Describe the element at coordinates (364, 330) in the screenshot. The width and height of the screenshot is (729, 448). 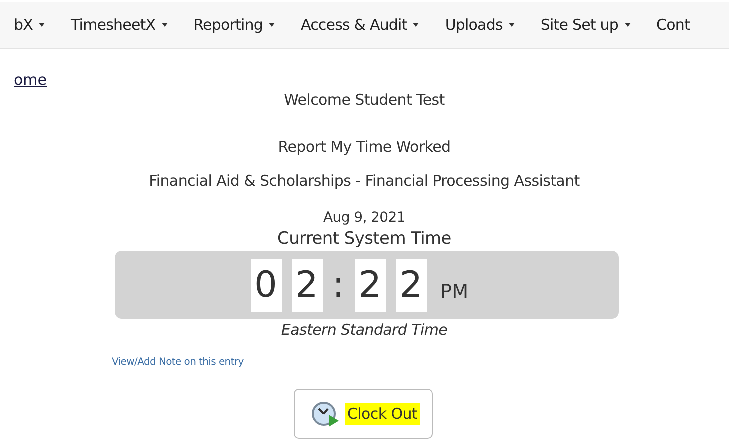
I see `timezone-text: Eastern Standard Time` at that location.